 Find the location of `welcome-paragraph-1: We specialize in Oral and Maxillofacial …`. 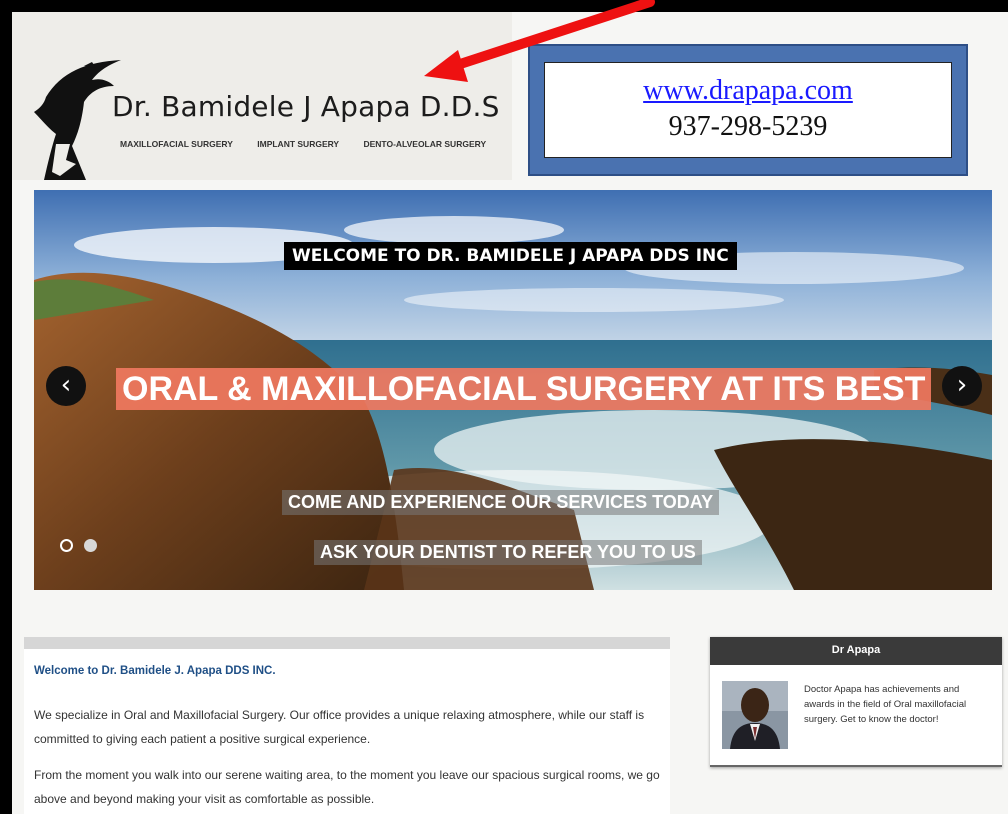

welcome-paragraph-1: We specialize in Oral and Maxillofacial … is located at coordinates (339, 727).